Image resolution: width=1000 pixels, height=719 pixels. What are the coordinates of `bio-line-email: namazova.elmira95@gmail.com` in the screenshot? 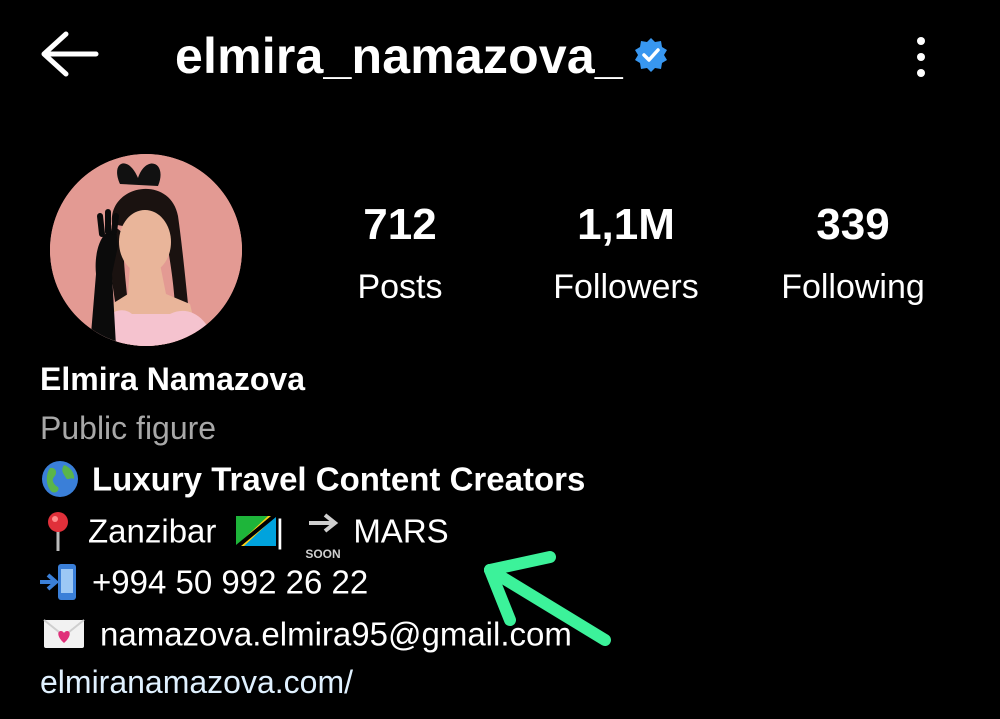 It's located at (306, 633).